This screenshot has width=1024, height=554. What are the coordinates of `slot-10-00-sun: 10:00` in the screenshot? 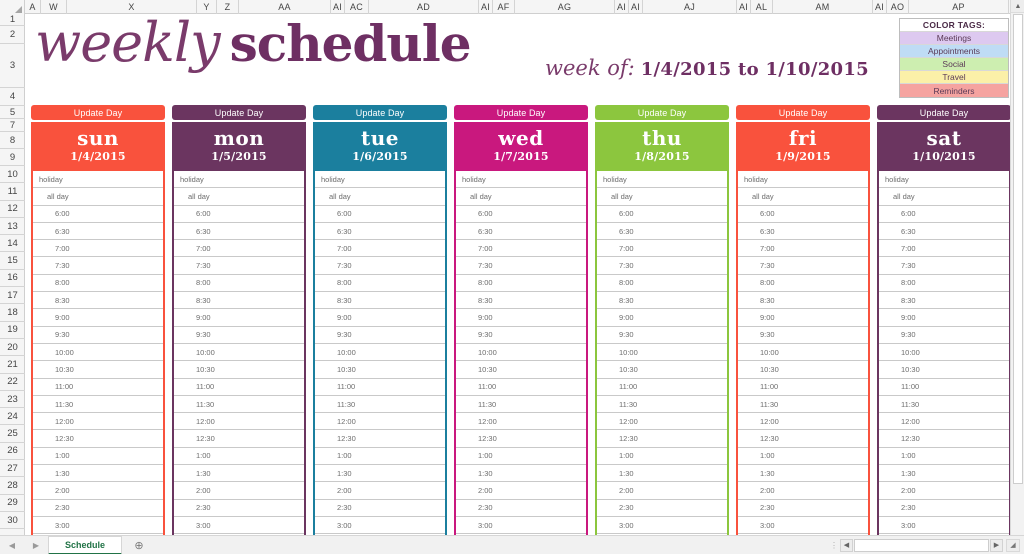 It's located at (98, 352).